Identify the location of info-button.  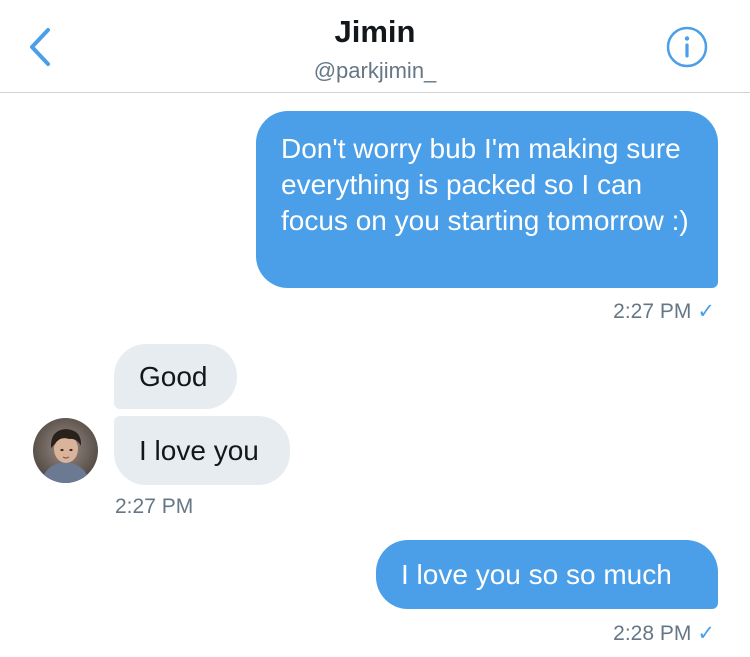
(687, 47).